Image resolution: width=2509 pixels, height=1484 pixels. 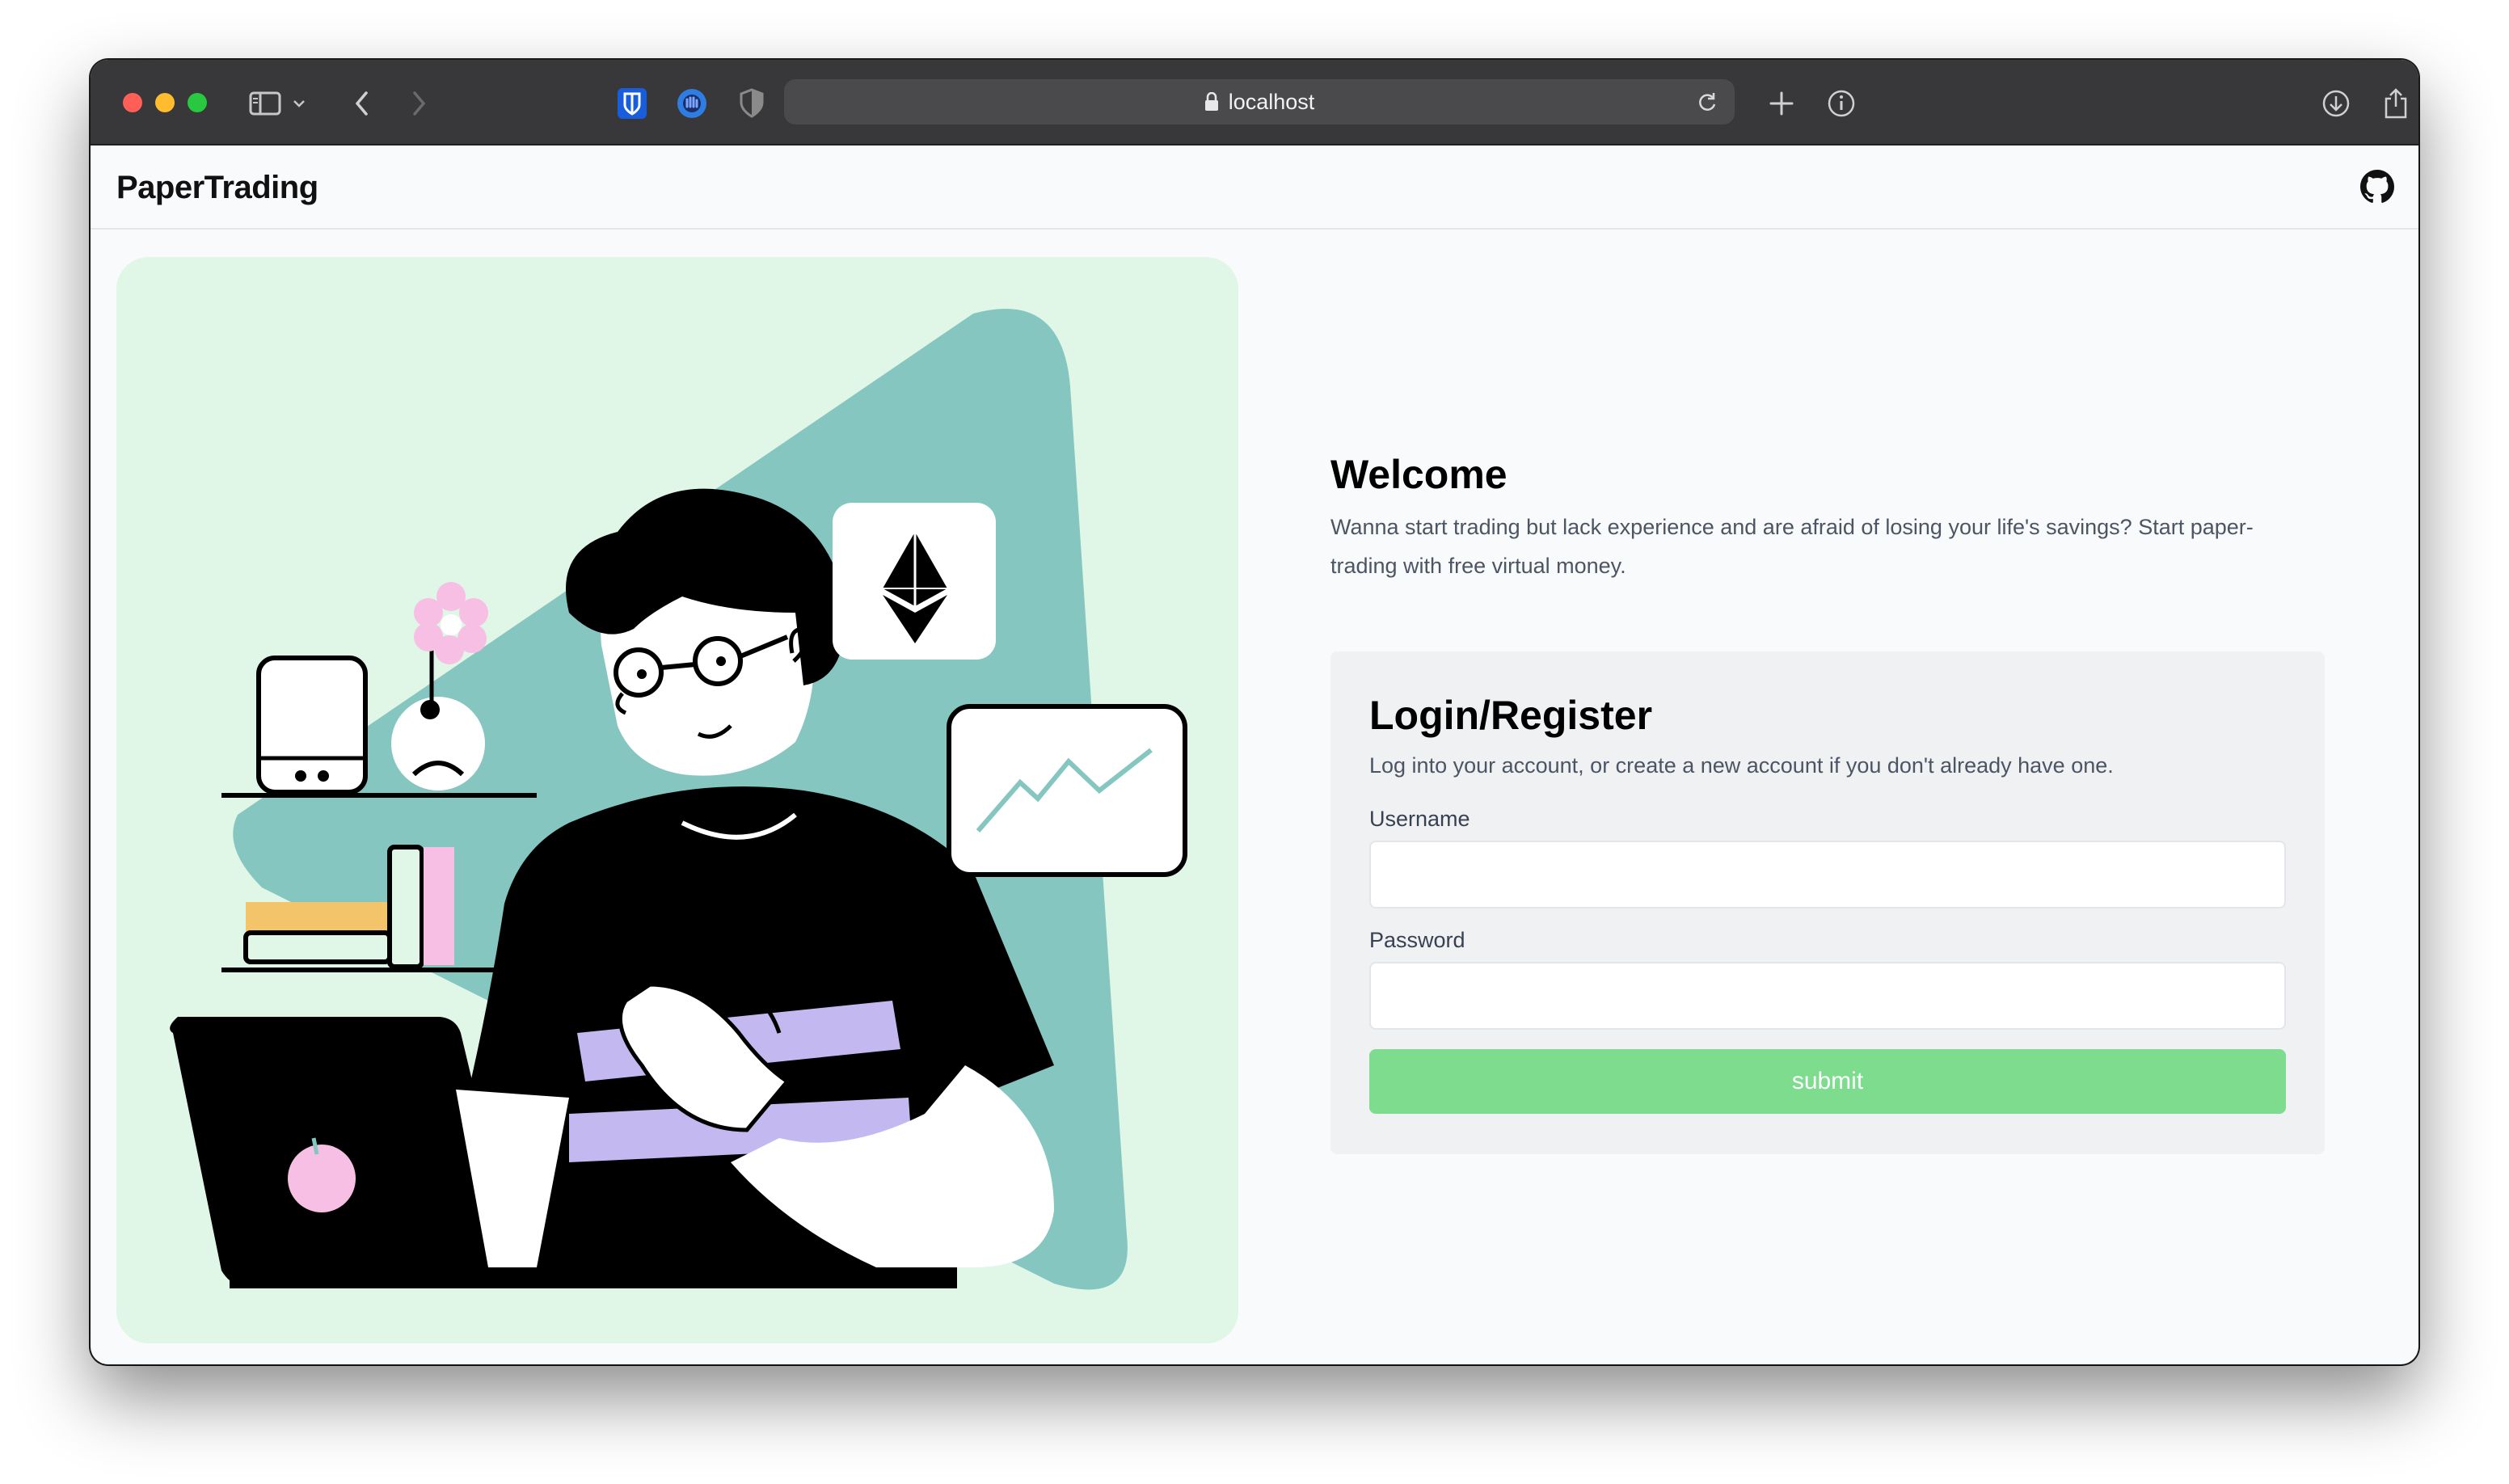 I want to click on address-bar: localhost, so click(x=1259, y=101).